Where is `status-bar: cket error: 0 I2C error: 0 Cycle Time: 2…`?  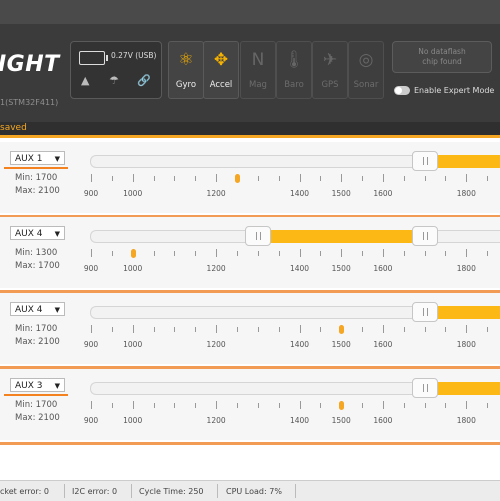
status-bar: cket error: 0 I2C error: 0 Cycle Time: 2… is located at coordinates (250, 490).